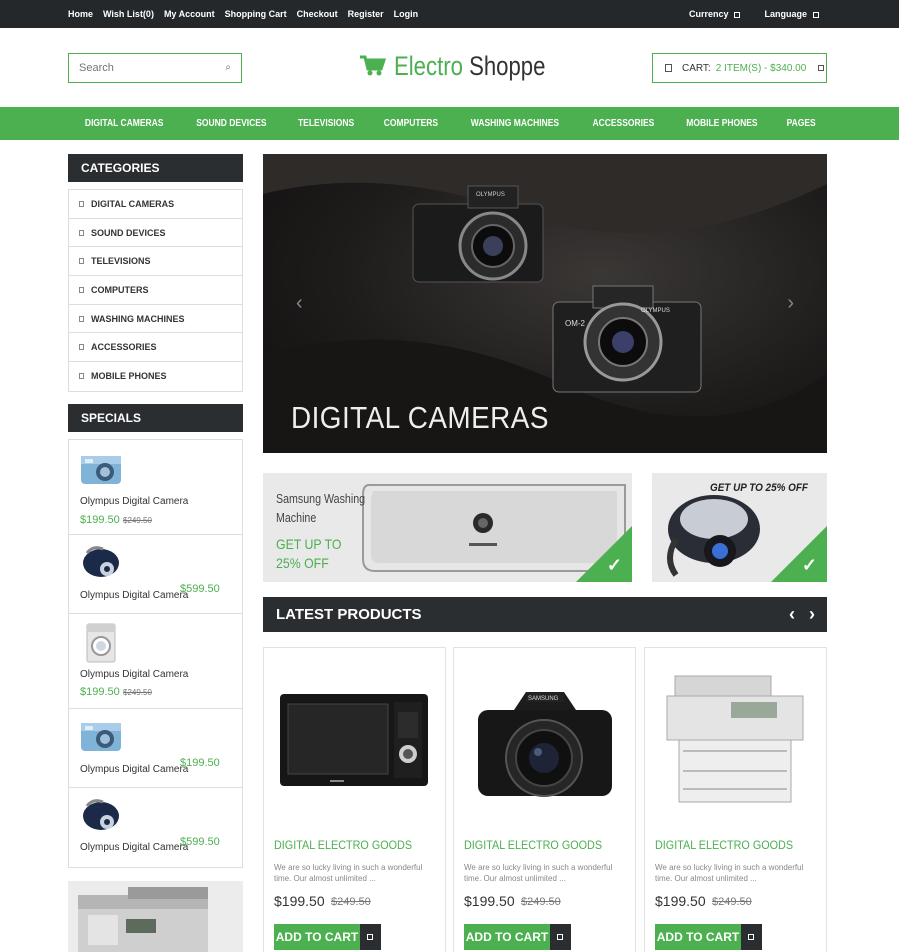 Image resolution: width=899 pixels, height=952 pixels. I want to click on category-label: WASHING MACHINES, so click(138, 318).